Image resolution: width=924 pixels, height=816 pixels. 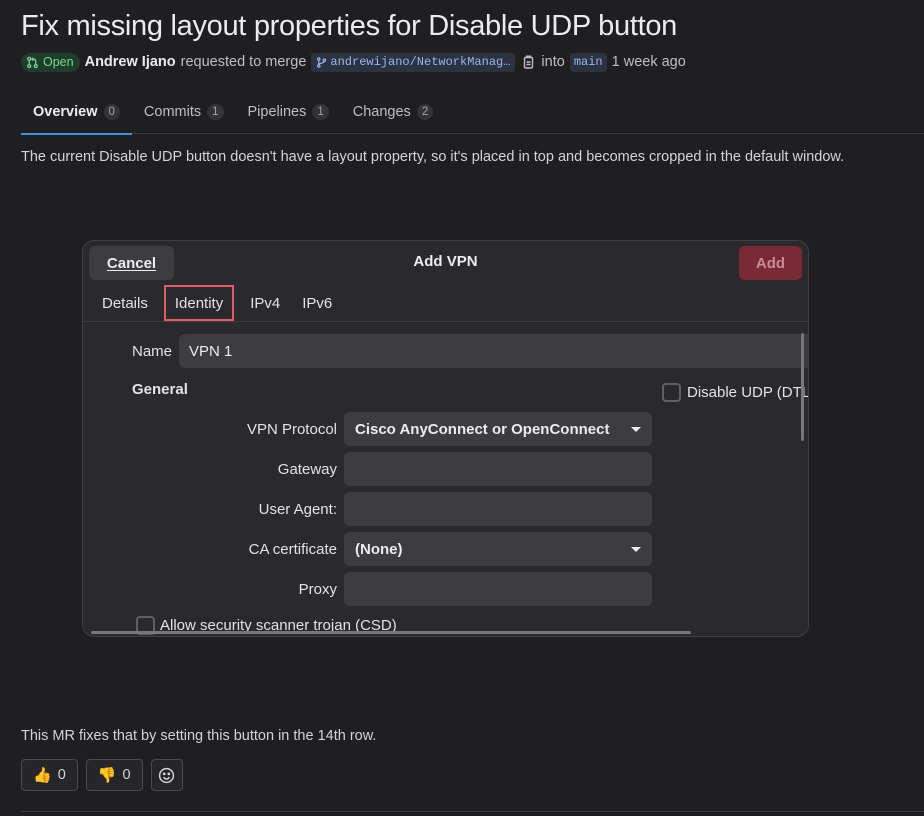 What do you see at coordinates (65, 112) in the screenshot?
I see `tab-label: Overview` at bounding box center [65, 112].